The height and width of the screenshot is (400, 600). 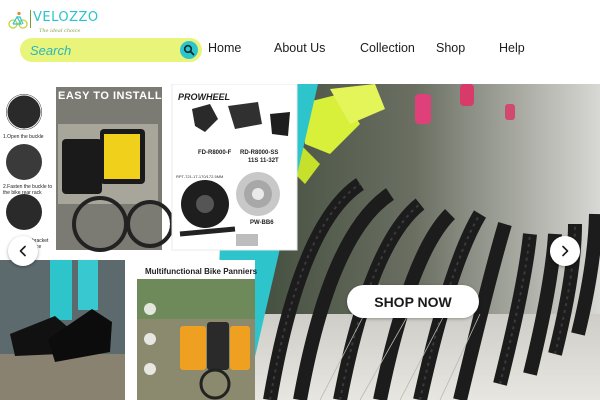 I want to click on search-bar, so click(x=111, y=50).